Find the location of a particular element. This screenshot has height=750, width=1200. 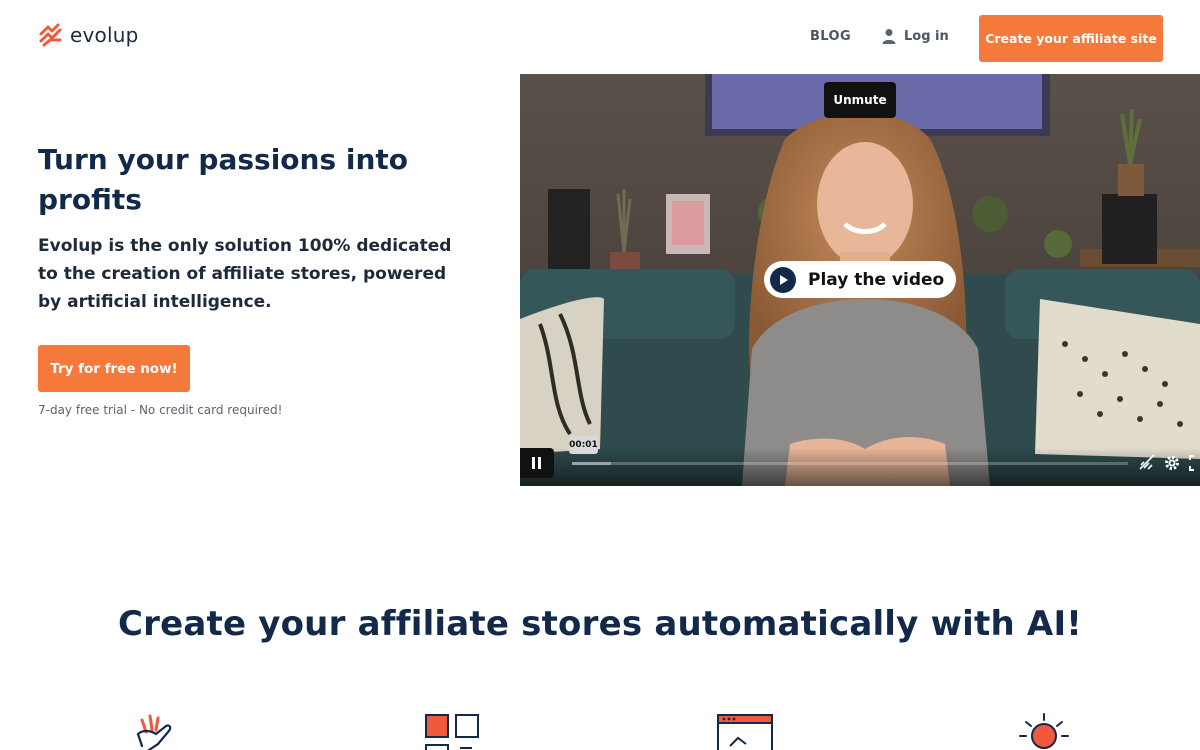

browser-icon is located at coordinates (745, 732).